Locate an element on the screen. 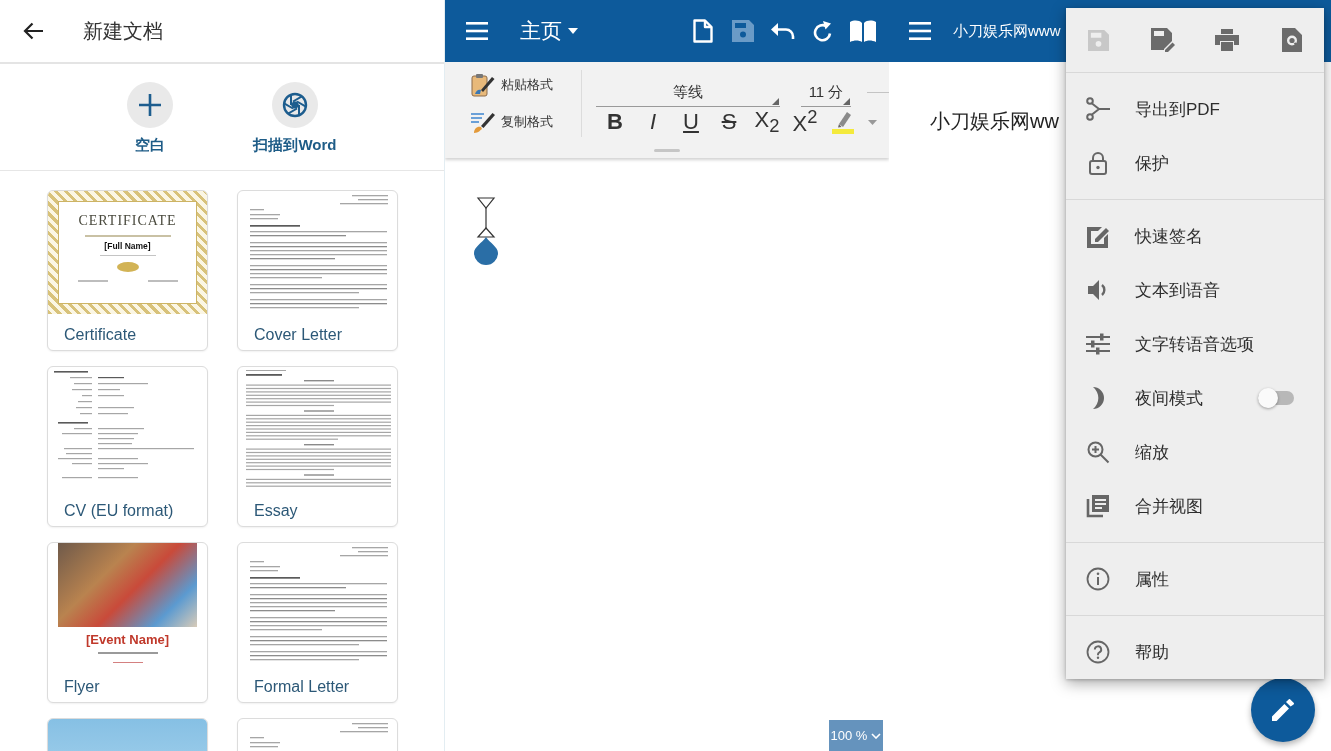 The height and width of the screenshot is (751, 1331). stacked-pages-icon is located at coordinates (1098, 506).